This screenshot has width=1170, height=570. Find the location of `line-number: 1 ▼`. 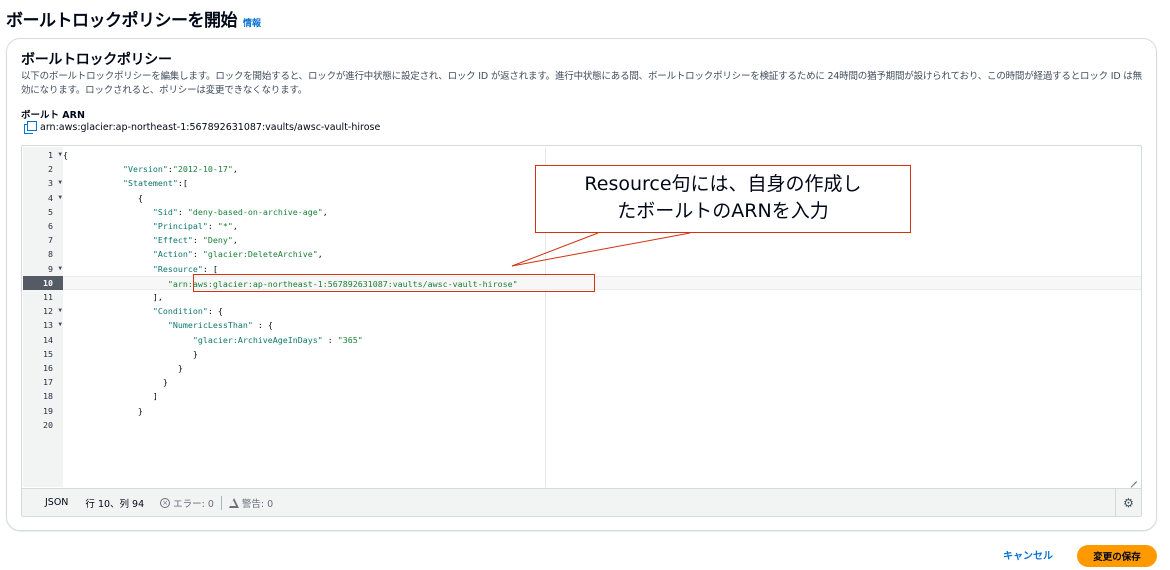

line-number: 1 ▼ is located at coordinates (43, 155).